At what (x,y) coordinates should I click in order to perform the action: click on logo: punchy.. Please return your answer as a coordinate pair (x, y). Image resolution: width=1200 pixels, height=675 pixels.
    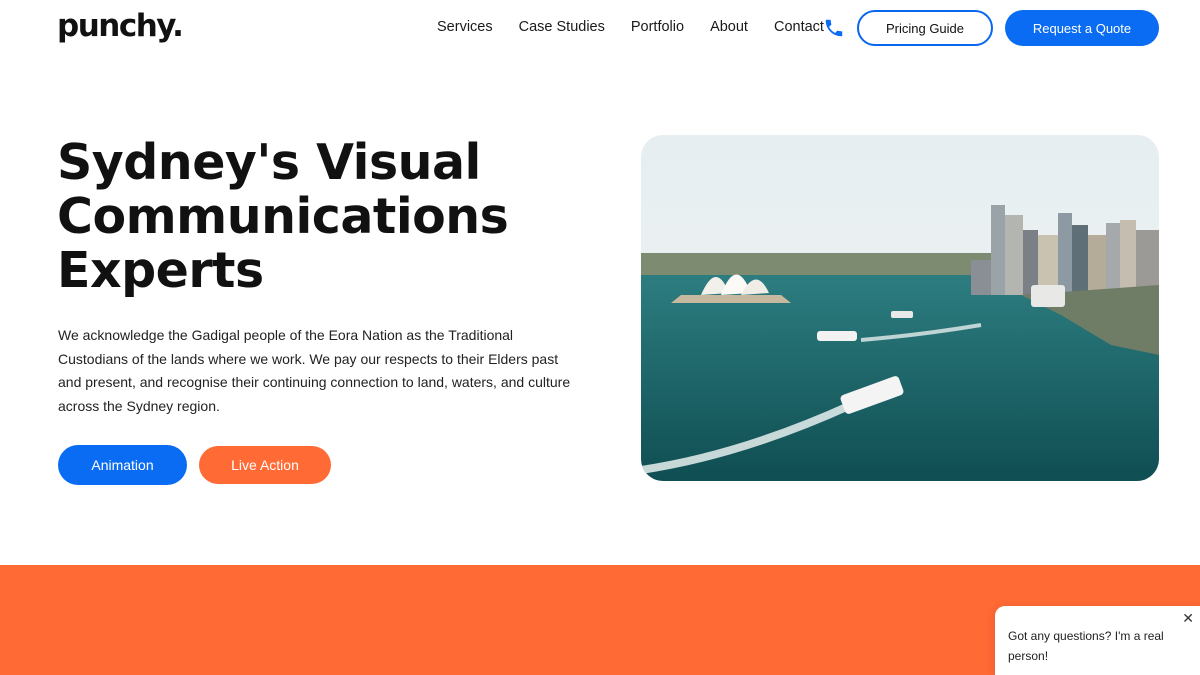
    Looking at the image, I should click on (120, 26).